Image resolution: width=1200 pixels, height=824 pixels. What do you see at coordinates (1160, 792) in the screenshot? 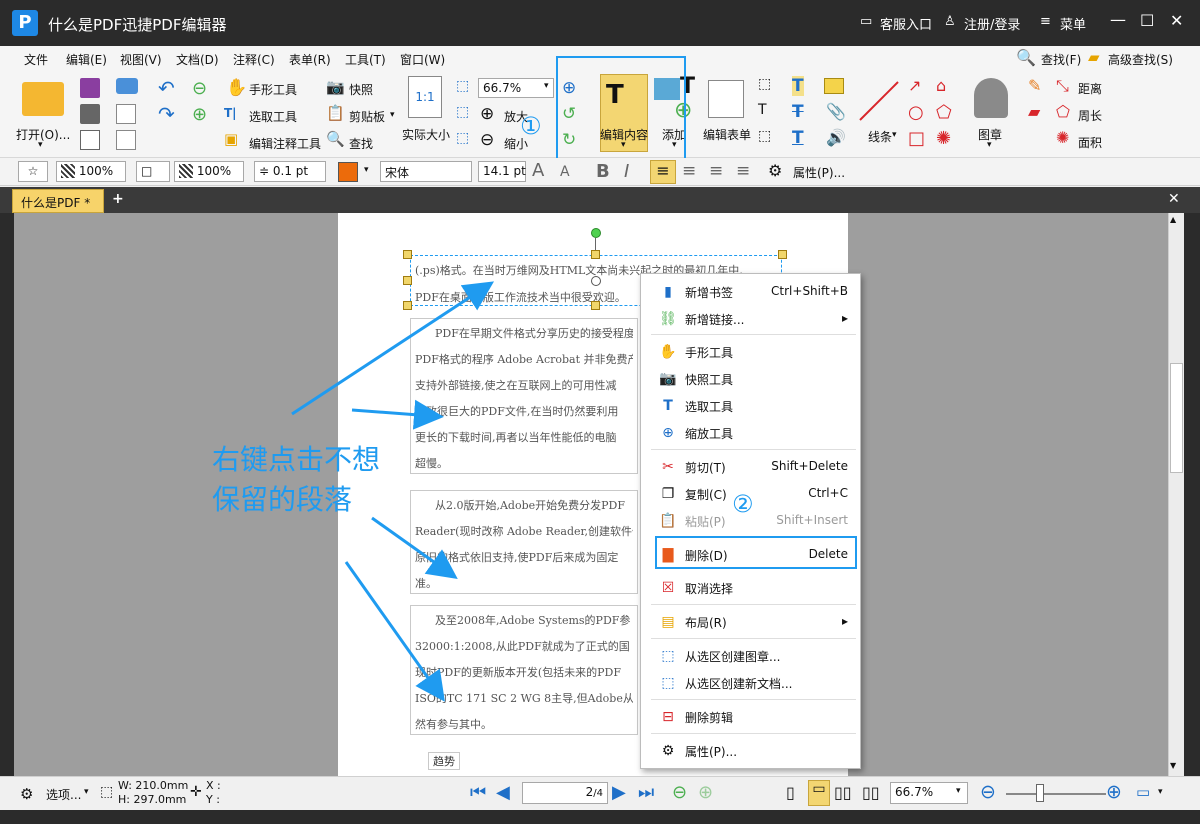
I see `view-dropdown-icon: ▾` at bounding box center [1160, 792].